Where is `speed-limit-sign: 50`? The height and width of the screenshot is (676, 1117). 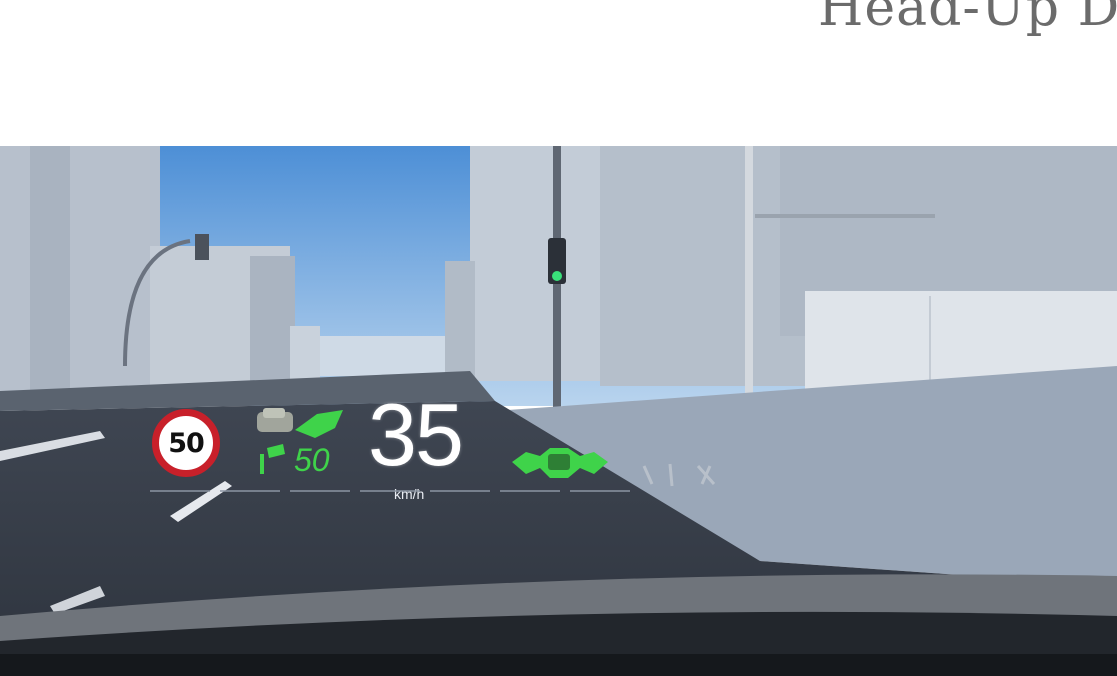 speed-limit-sign: 50 is located at coordinates (186, 443).